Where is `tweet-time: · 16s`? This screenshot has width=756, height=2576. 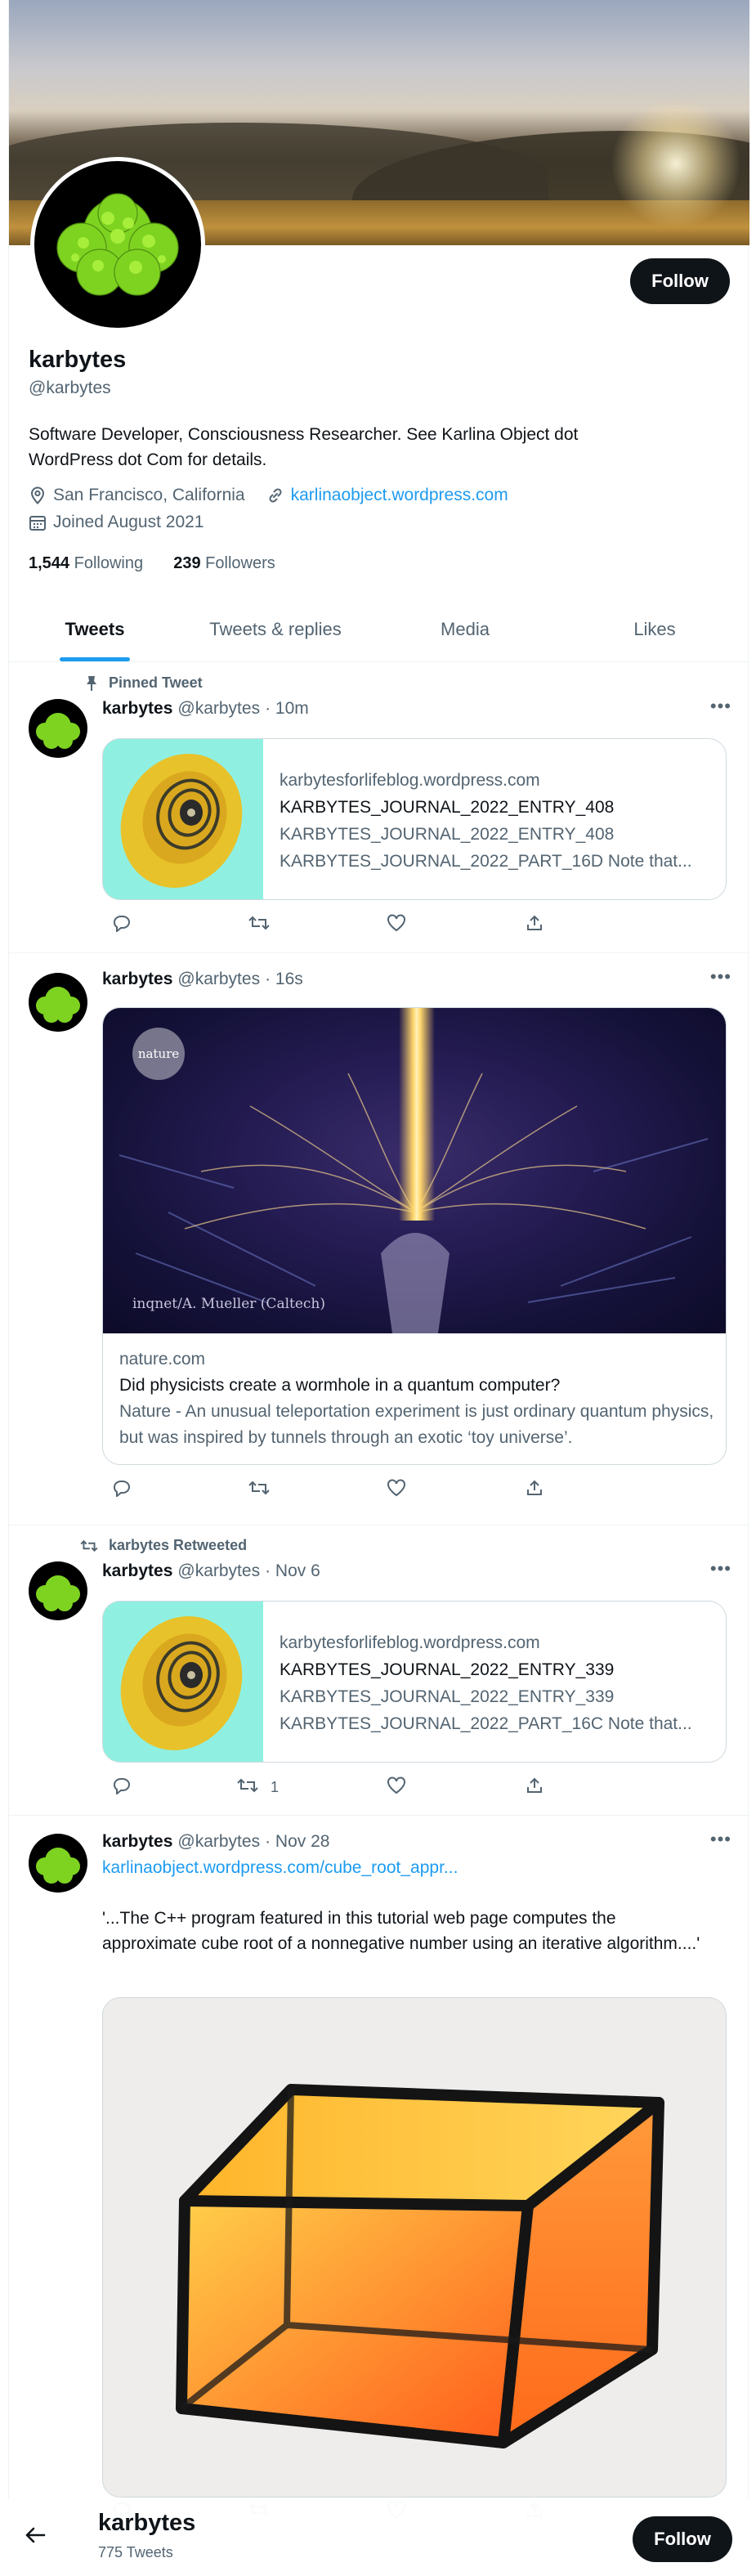
tweet-time: · 16s is located at coordinates (284, 979).